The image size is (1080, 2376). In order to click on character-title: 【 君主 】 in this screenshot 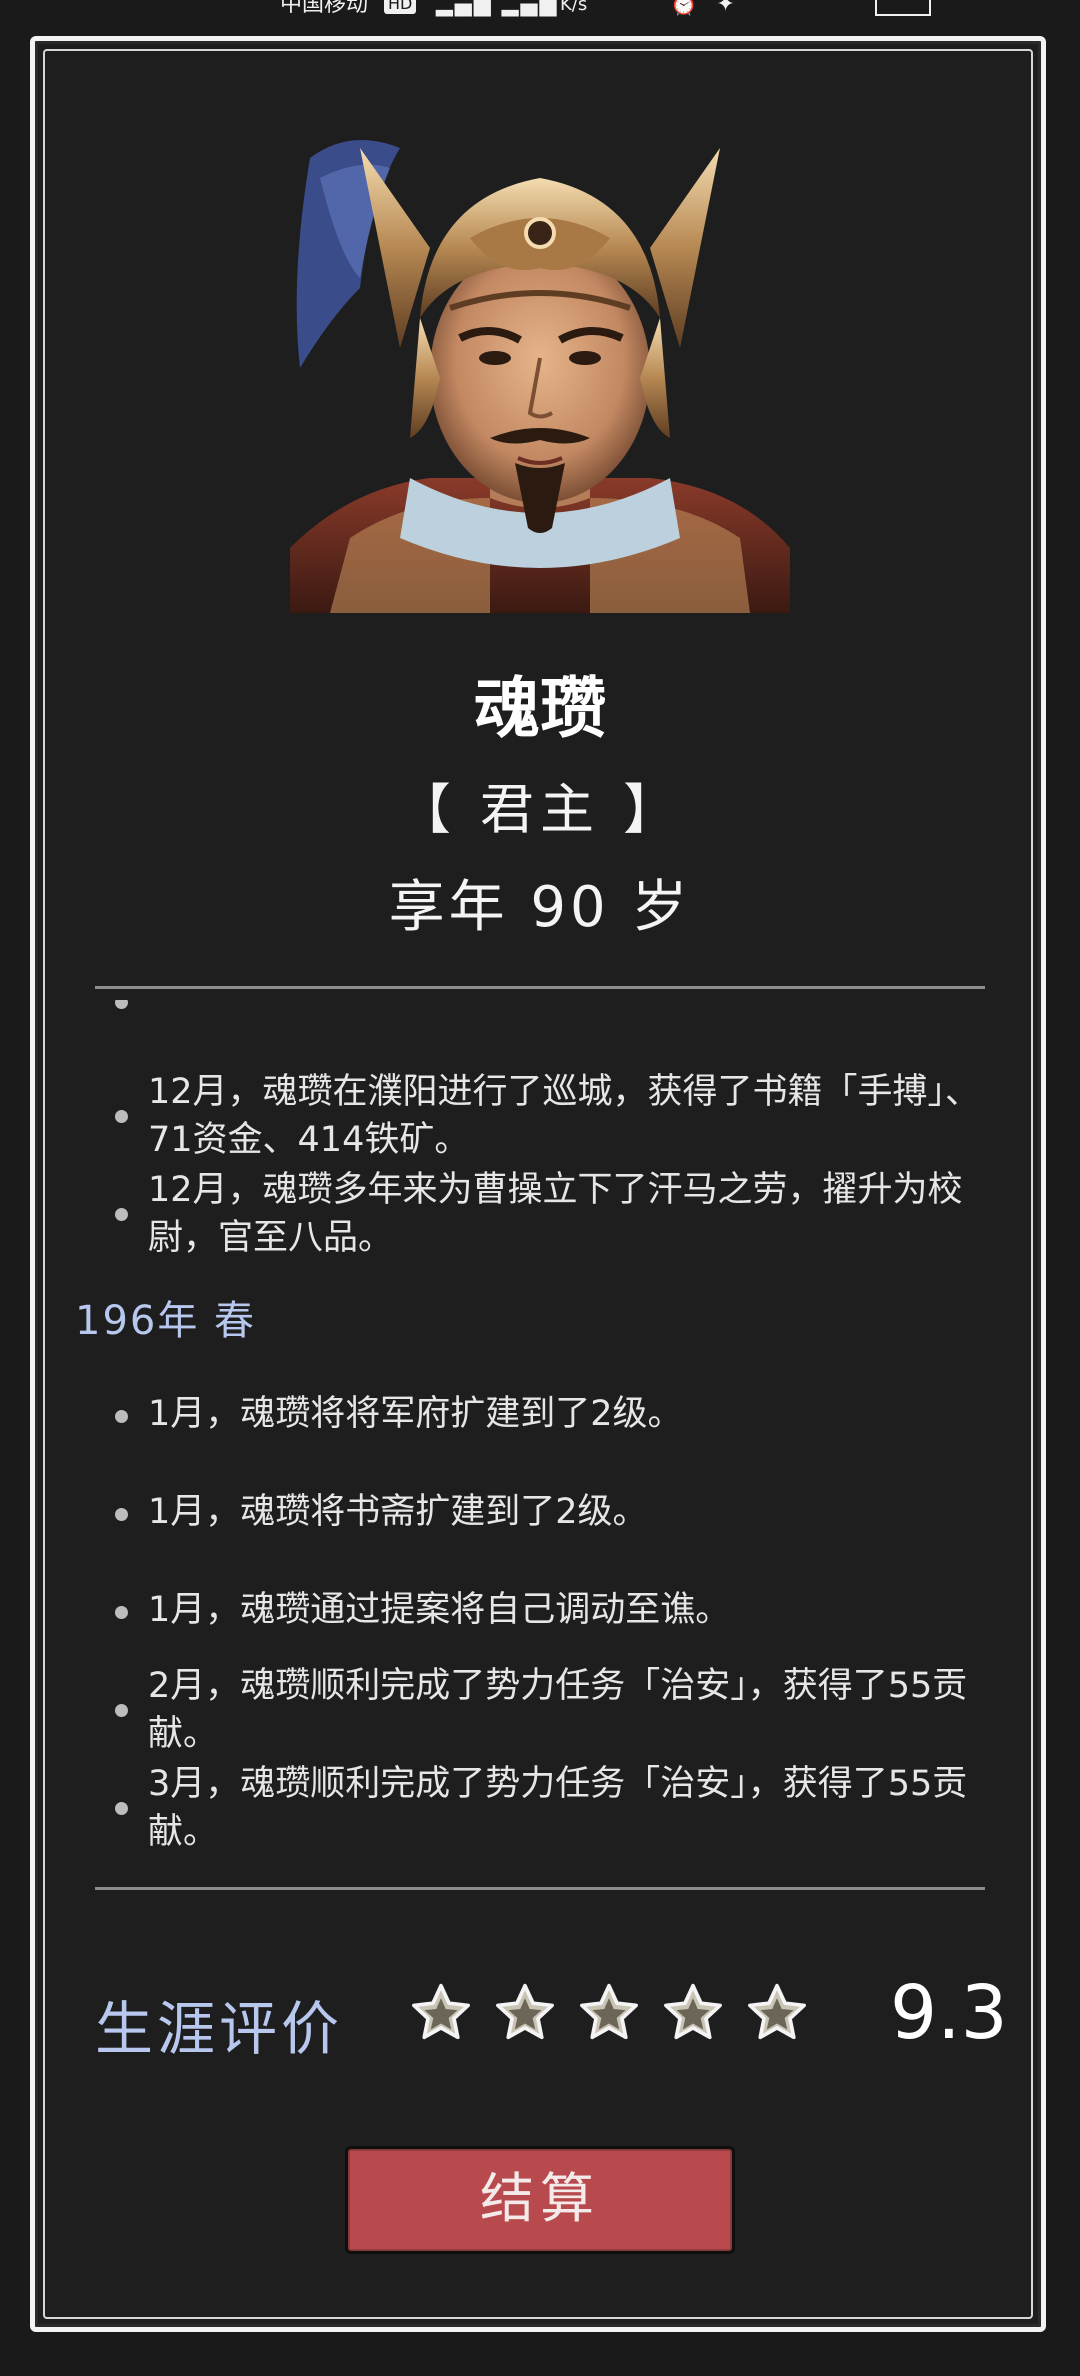, I will do `click(540, 809)`.